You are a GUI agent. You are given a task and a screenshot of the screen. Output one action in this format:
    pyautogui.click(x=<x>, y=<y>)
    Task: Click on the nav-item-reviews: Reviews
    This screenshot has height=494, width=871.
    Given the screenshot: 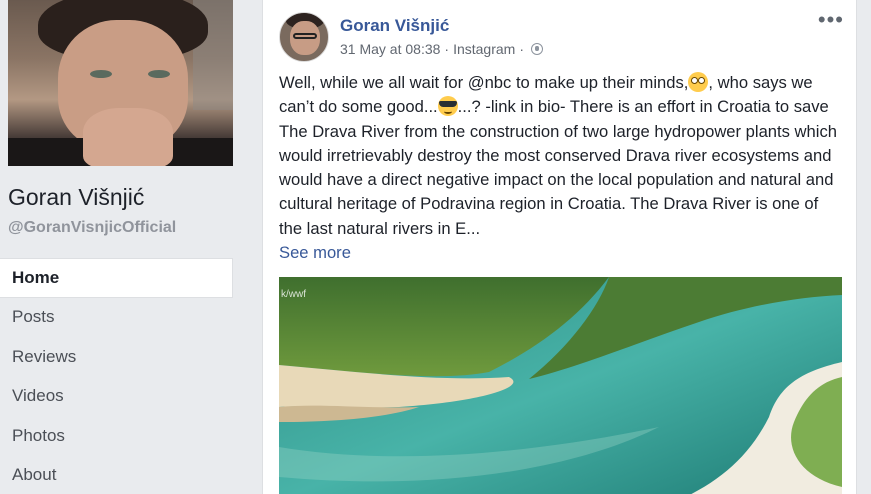 What is the action you would take?
    pyautogui.click(x=116, y=357)
    